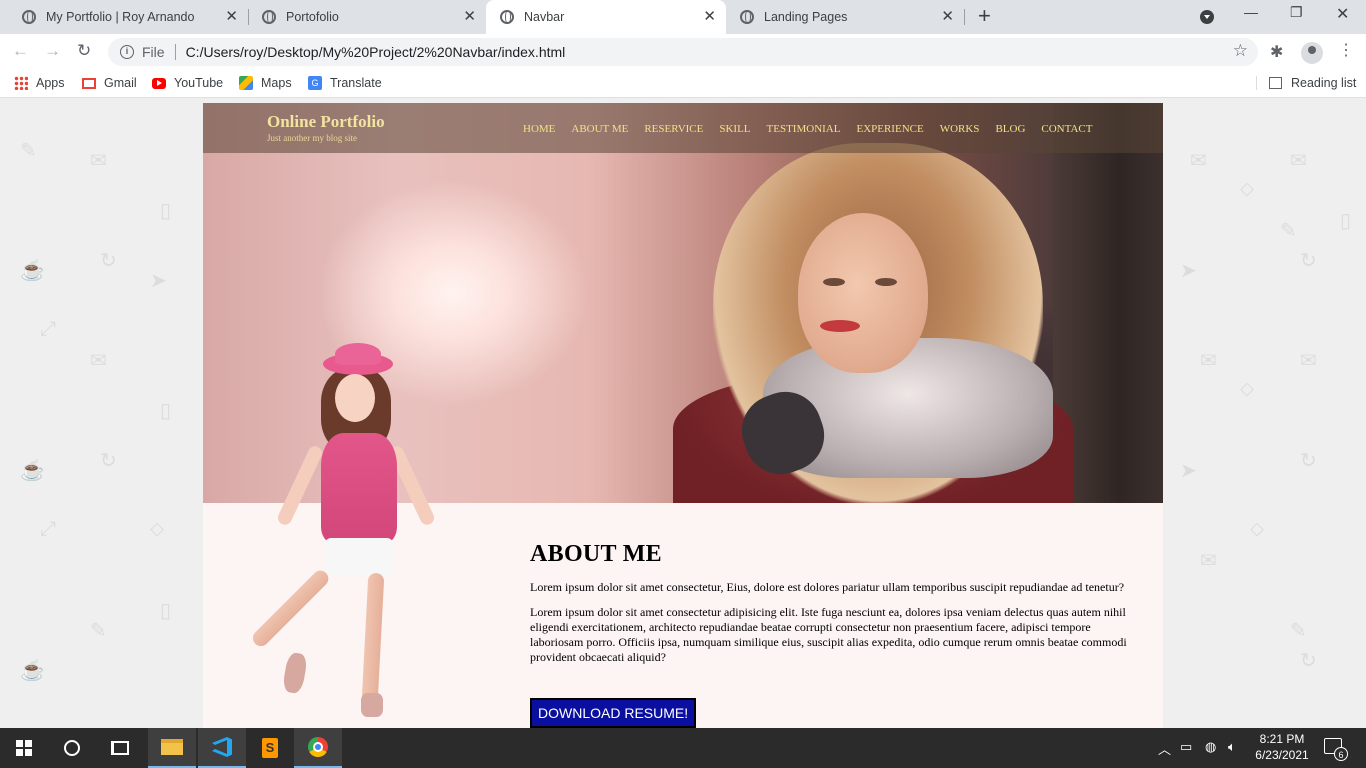  Describe the element at coordinates (1240, 51) in the screenshot. I see `bookmark-star-icon: ☆` at that location.